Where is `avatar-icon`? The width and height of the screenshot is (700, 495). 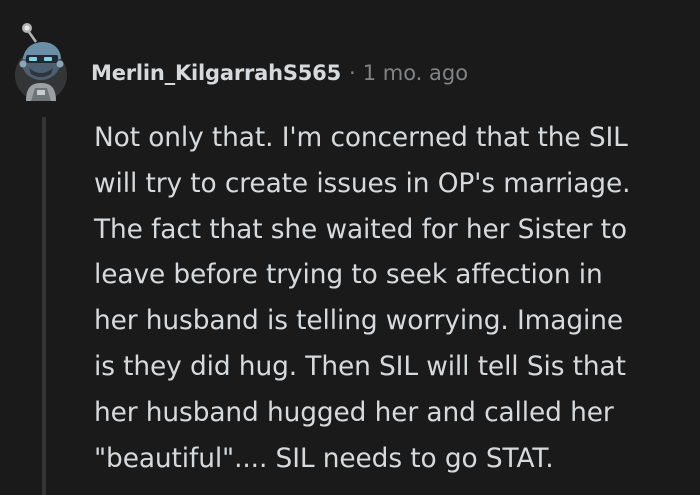
avatar-icon is located at coordinates (43, 63).